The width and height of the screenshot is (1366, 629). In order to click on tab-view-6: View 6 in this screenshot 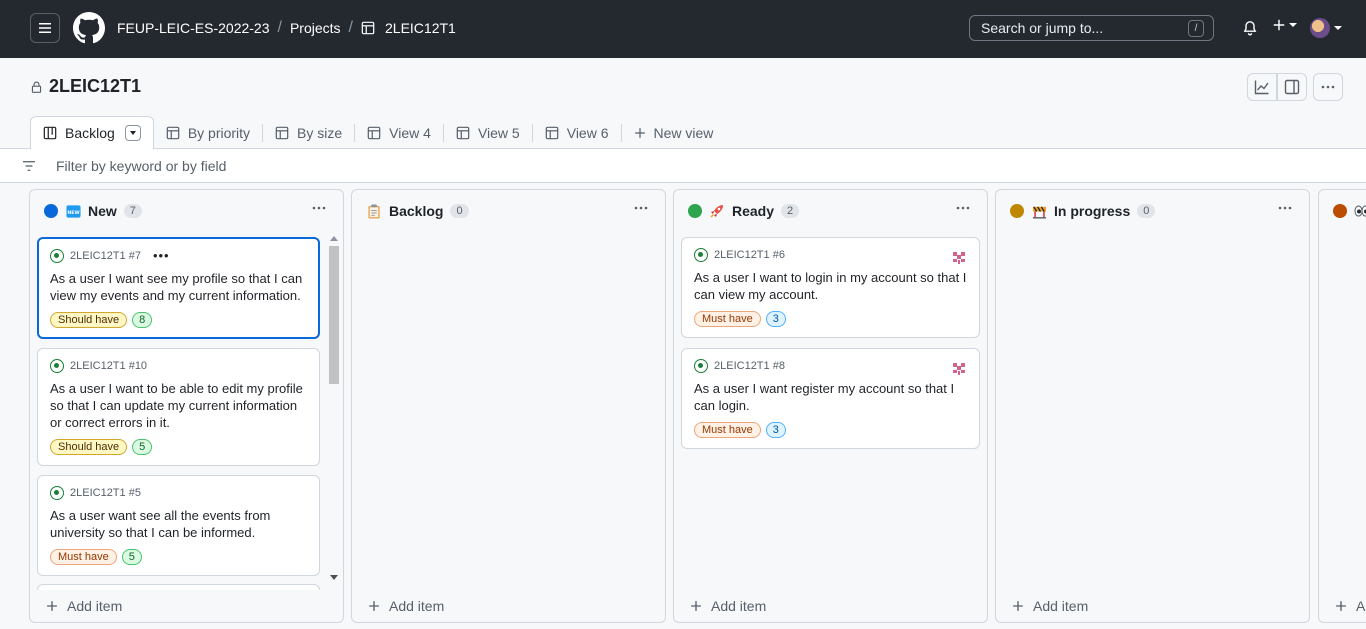, I will do `click(577, 132)`.